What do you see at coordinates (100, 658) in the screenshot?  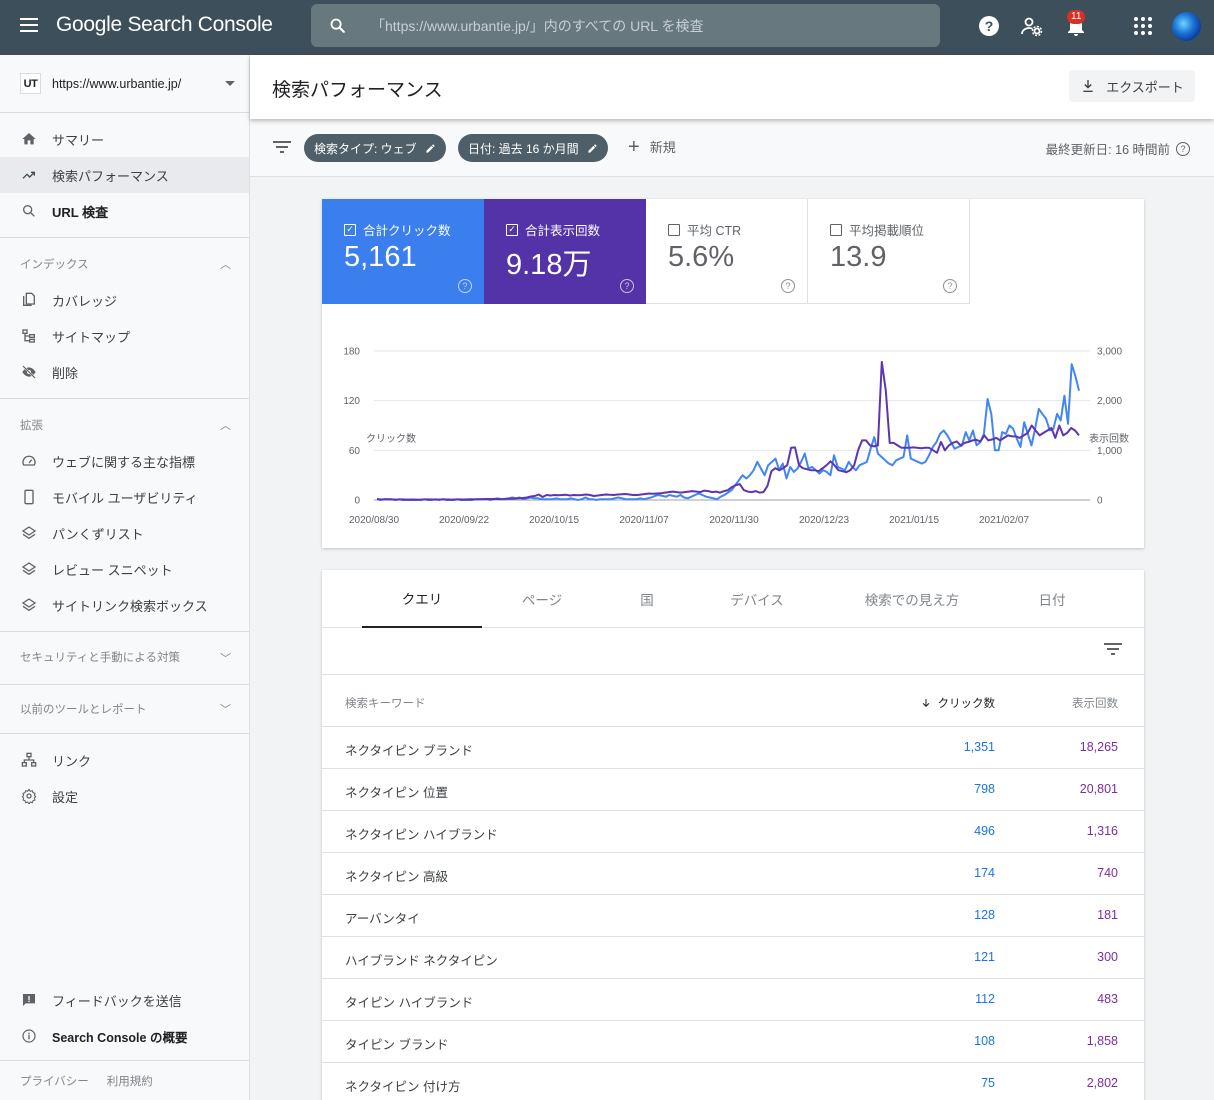 I see `section-title: セキュリティと手動による対策` at bounding box center [100, 658].